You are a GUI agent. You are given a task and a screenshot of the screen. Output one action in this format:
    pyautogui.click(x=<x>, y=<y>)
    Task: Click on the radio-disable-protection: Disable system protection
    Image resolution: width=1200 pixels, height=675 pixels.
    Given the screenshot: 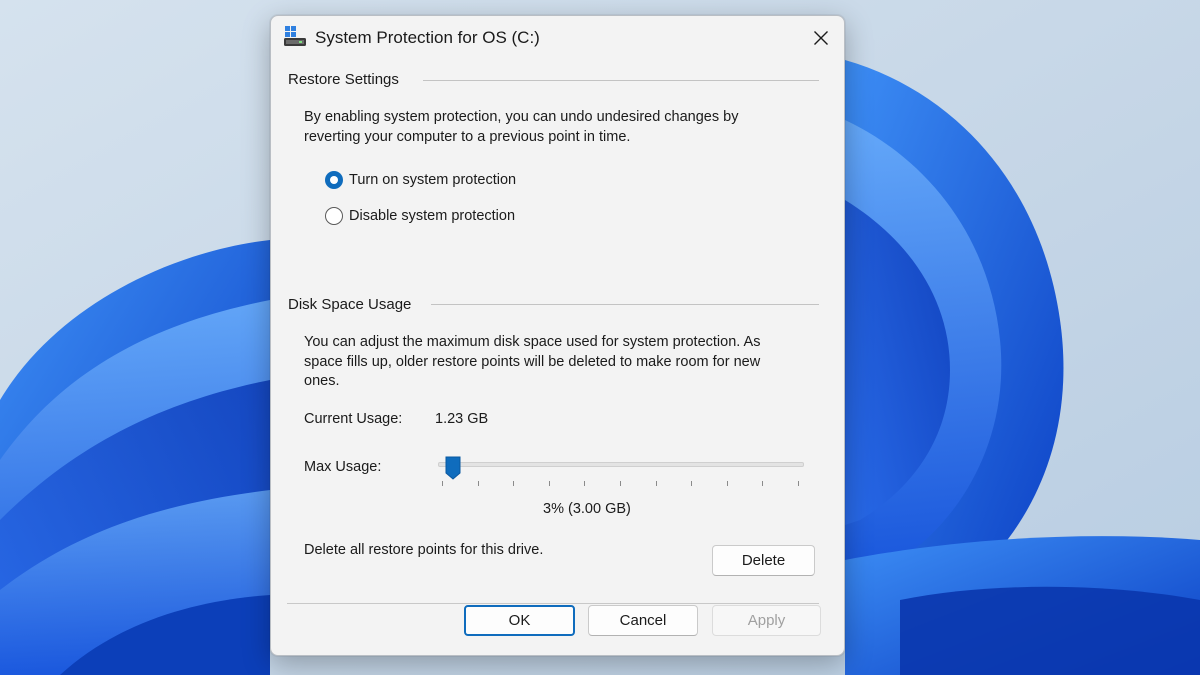 What is the action you would take?
    pyautogui.click(x=420, y=216)
    